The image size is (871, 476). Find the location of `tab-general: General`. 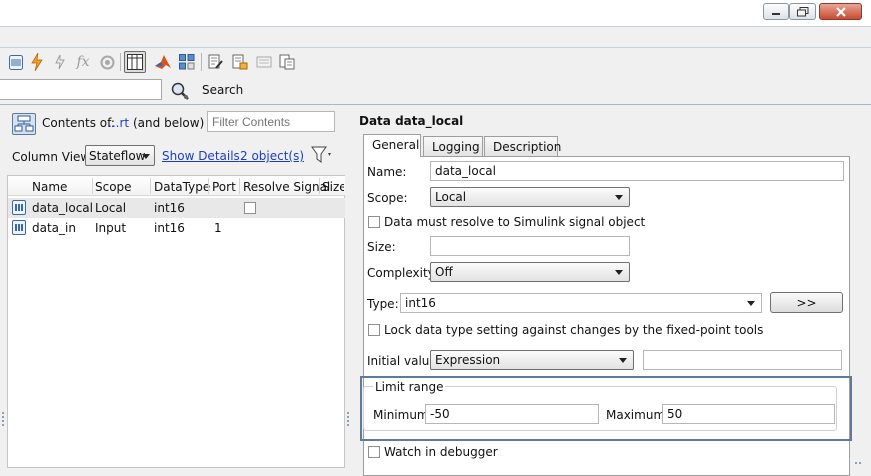

tab-general: General is located at coordinates (392, 145).